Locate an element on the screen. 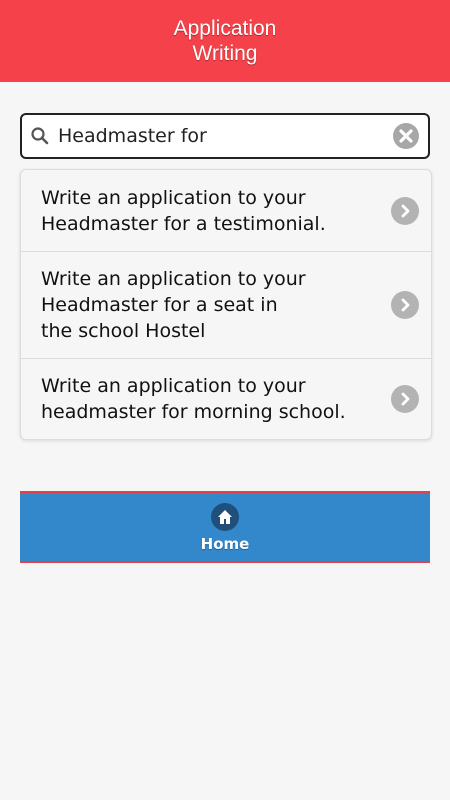 The width and height of the screenshot is (450, 800). home-icon is located at coordinates (224, 517).